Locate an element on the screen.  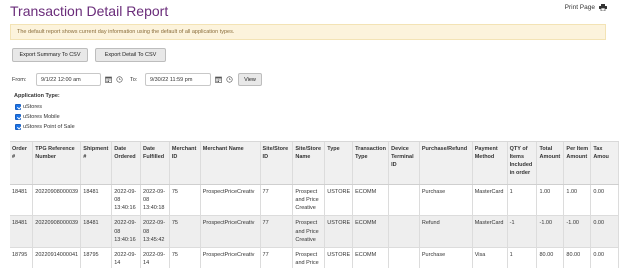
table-cell: 2022-09-08 13:40:18 is located at coordinates (155, 200).